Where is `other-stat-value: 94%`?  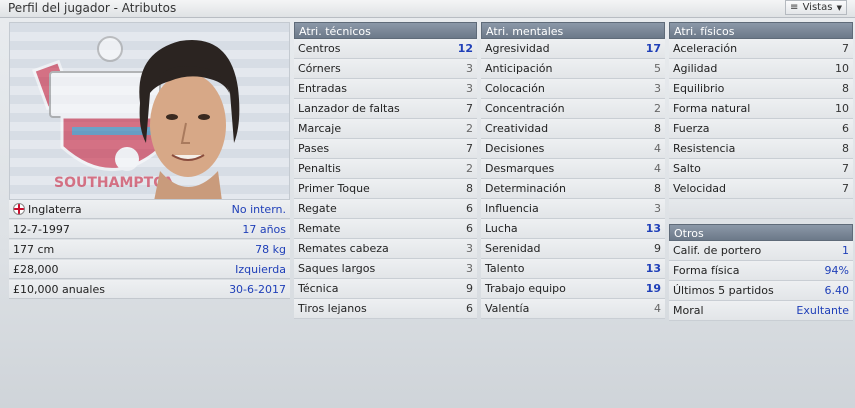 other-stat-value: 94% is located at coordinates (836, 270).